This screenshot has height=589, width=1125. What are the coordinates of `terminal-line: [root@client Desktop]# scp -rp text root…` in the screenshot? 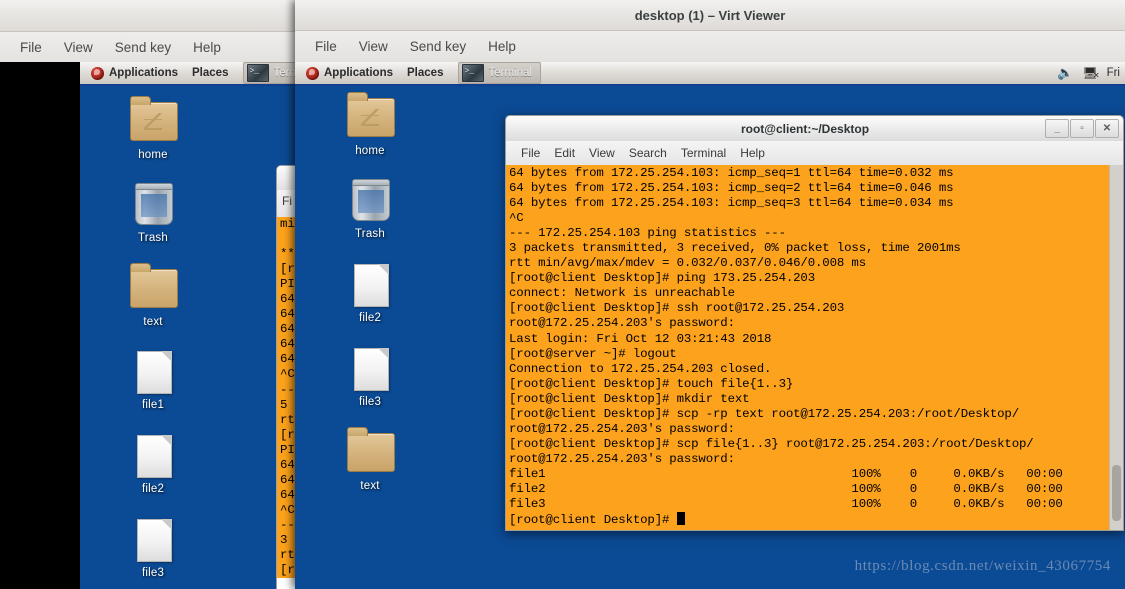 It's located at (764, 413).